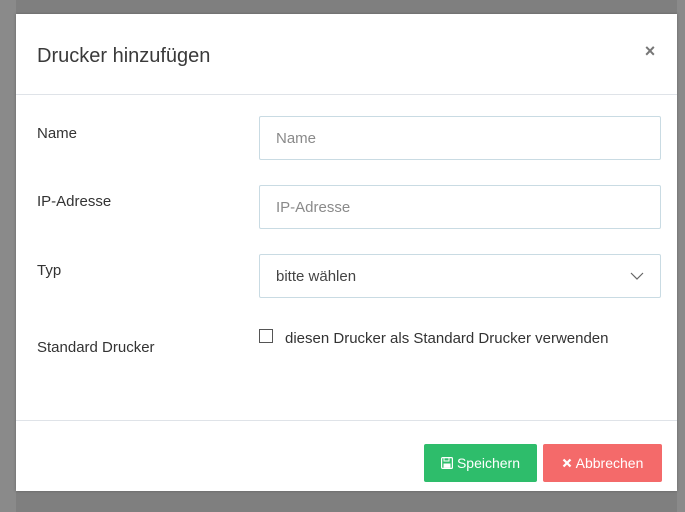 This screenshot has width=685, height=512. What do you see at coordinates (316, 276) in the screenshot?
I see `type-select-value: bitte wählen` at bounding box center [316, 276].